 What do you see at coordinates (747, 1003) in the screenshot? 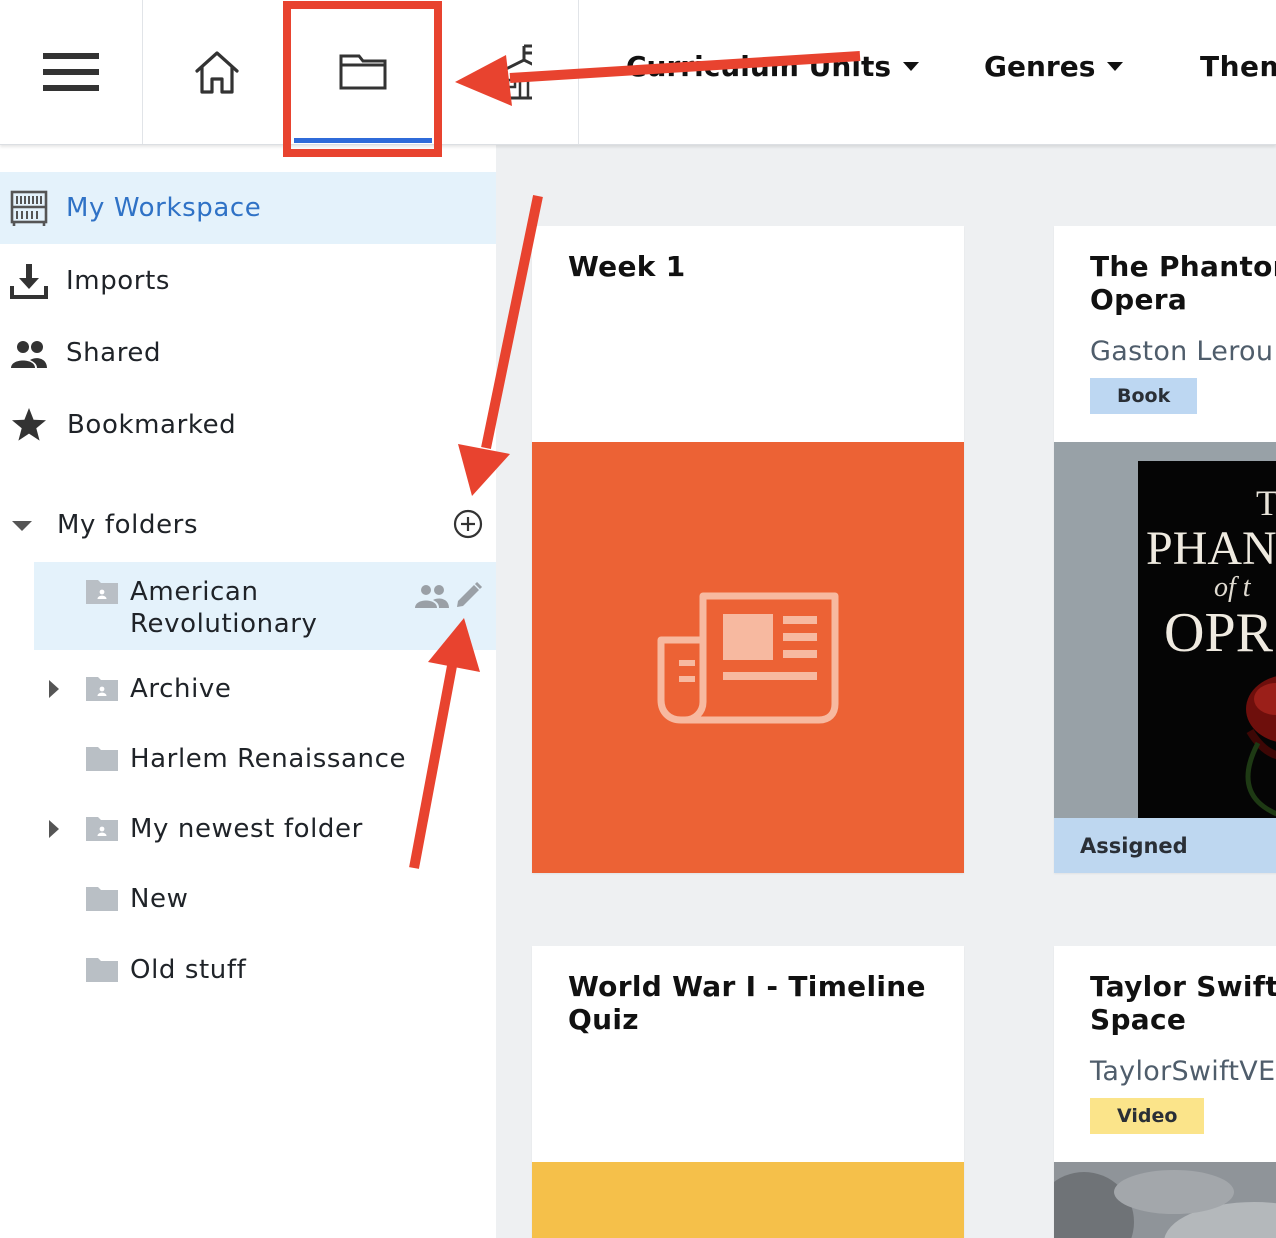
I see `card-title: World War I - Timeline Quiz` at bounding box center [747, 1003].